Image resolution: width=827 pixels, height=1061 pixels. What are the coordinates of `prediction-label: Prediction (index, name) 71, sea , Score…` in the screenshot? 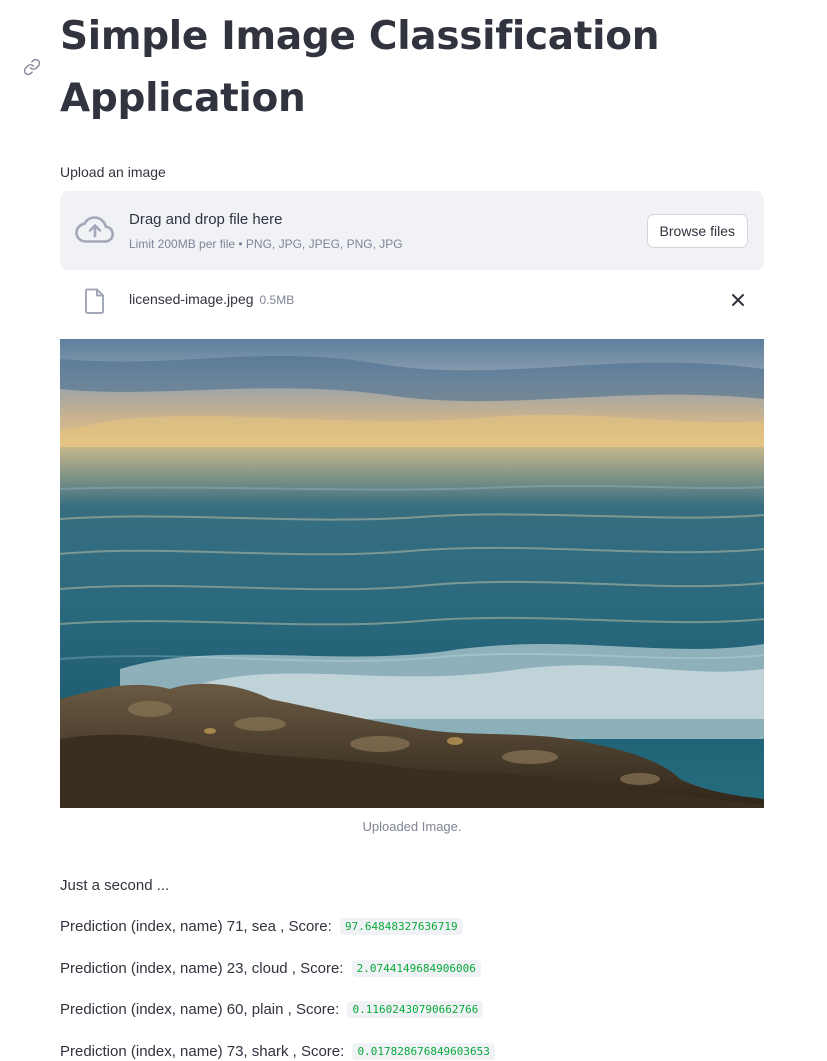 It's located at (196, 926).